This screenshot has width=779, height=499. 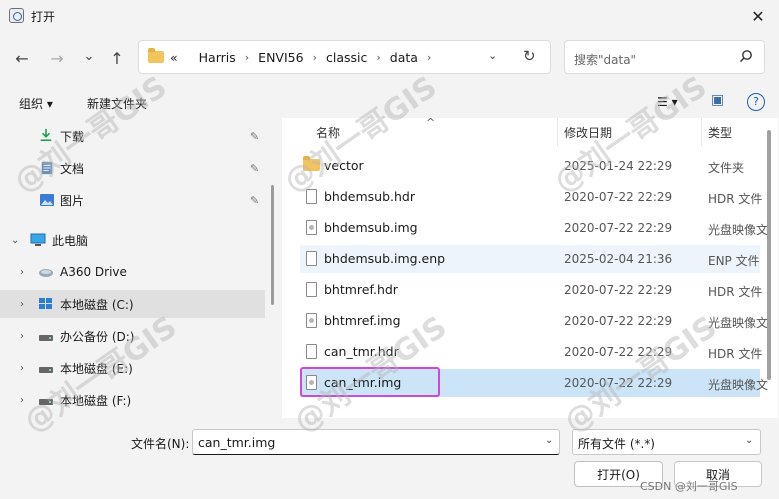 I want to click on disc-image-icon, so click(x=311, y=227).